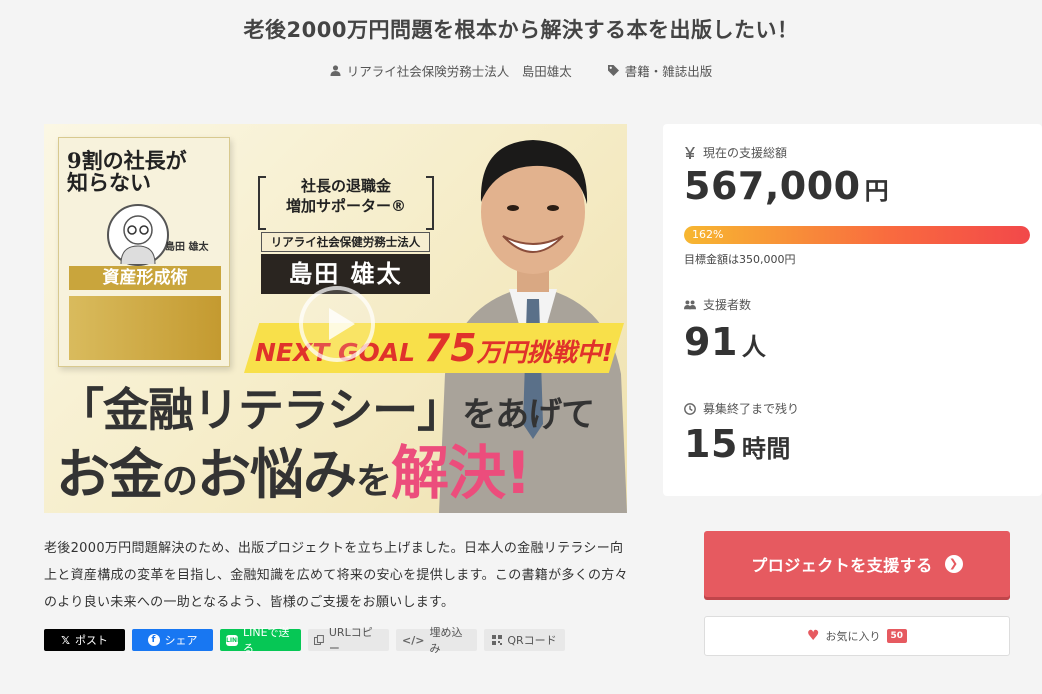 Image resolution: width=1042 pixels, height=694 pixels. What do you see at coordinates (741, 408) in the screenshot?
I see `remaining-label: 募集終了まで残り` at bounding box center [741, 408].